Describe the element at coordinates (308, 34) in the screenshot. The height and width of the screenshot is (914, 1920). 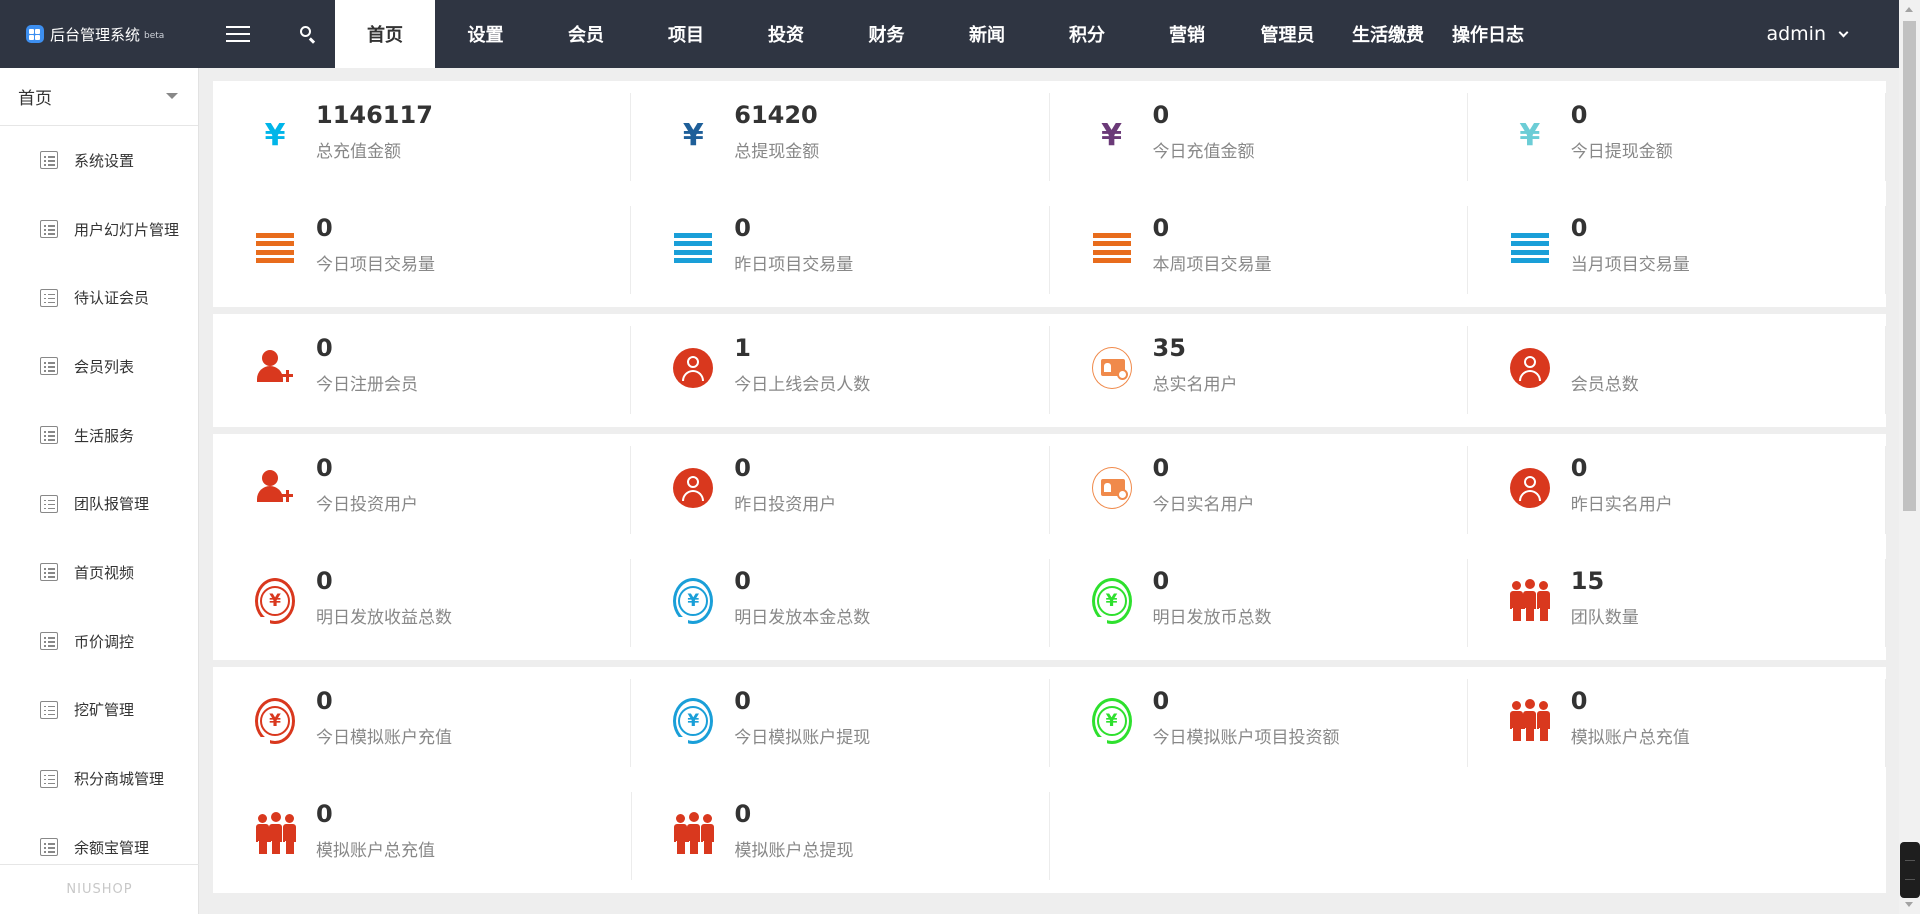
I see `search-icon` at that location.